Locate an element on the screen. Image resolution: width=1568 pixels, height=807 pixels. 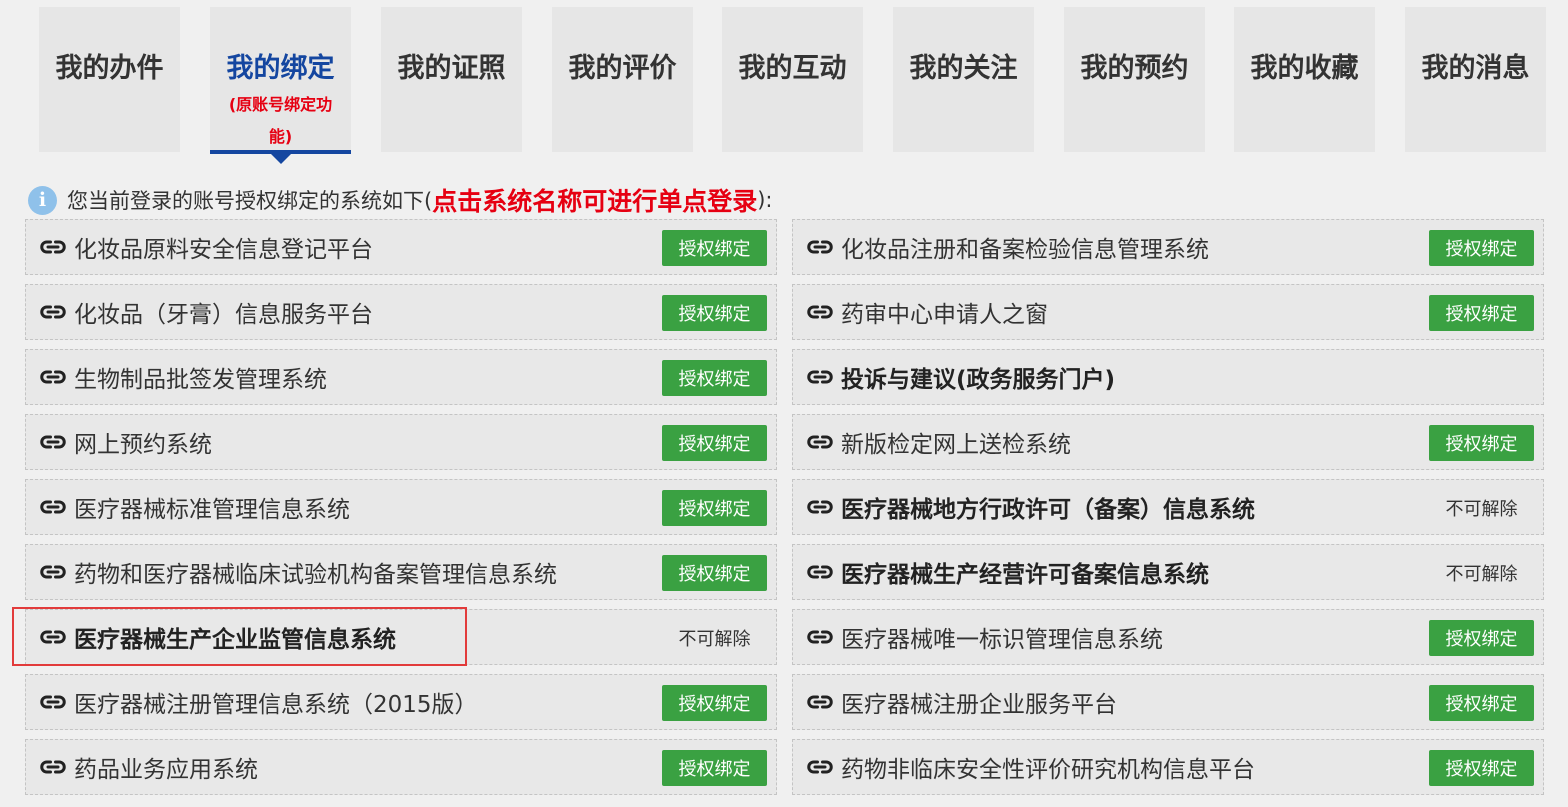
system-row: 医疗器械生产企业监管信息系统 不可解除 is located at coordinates (401, 637).